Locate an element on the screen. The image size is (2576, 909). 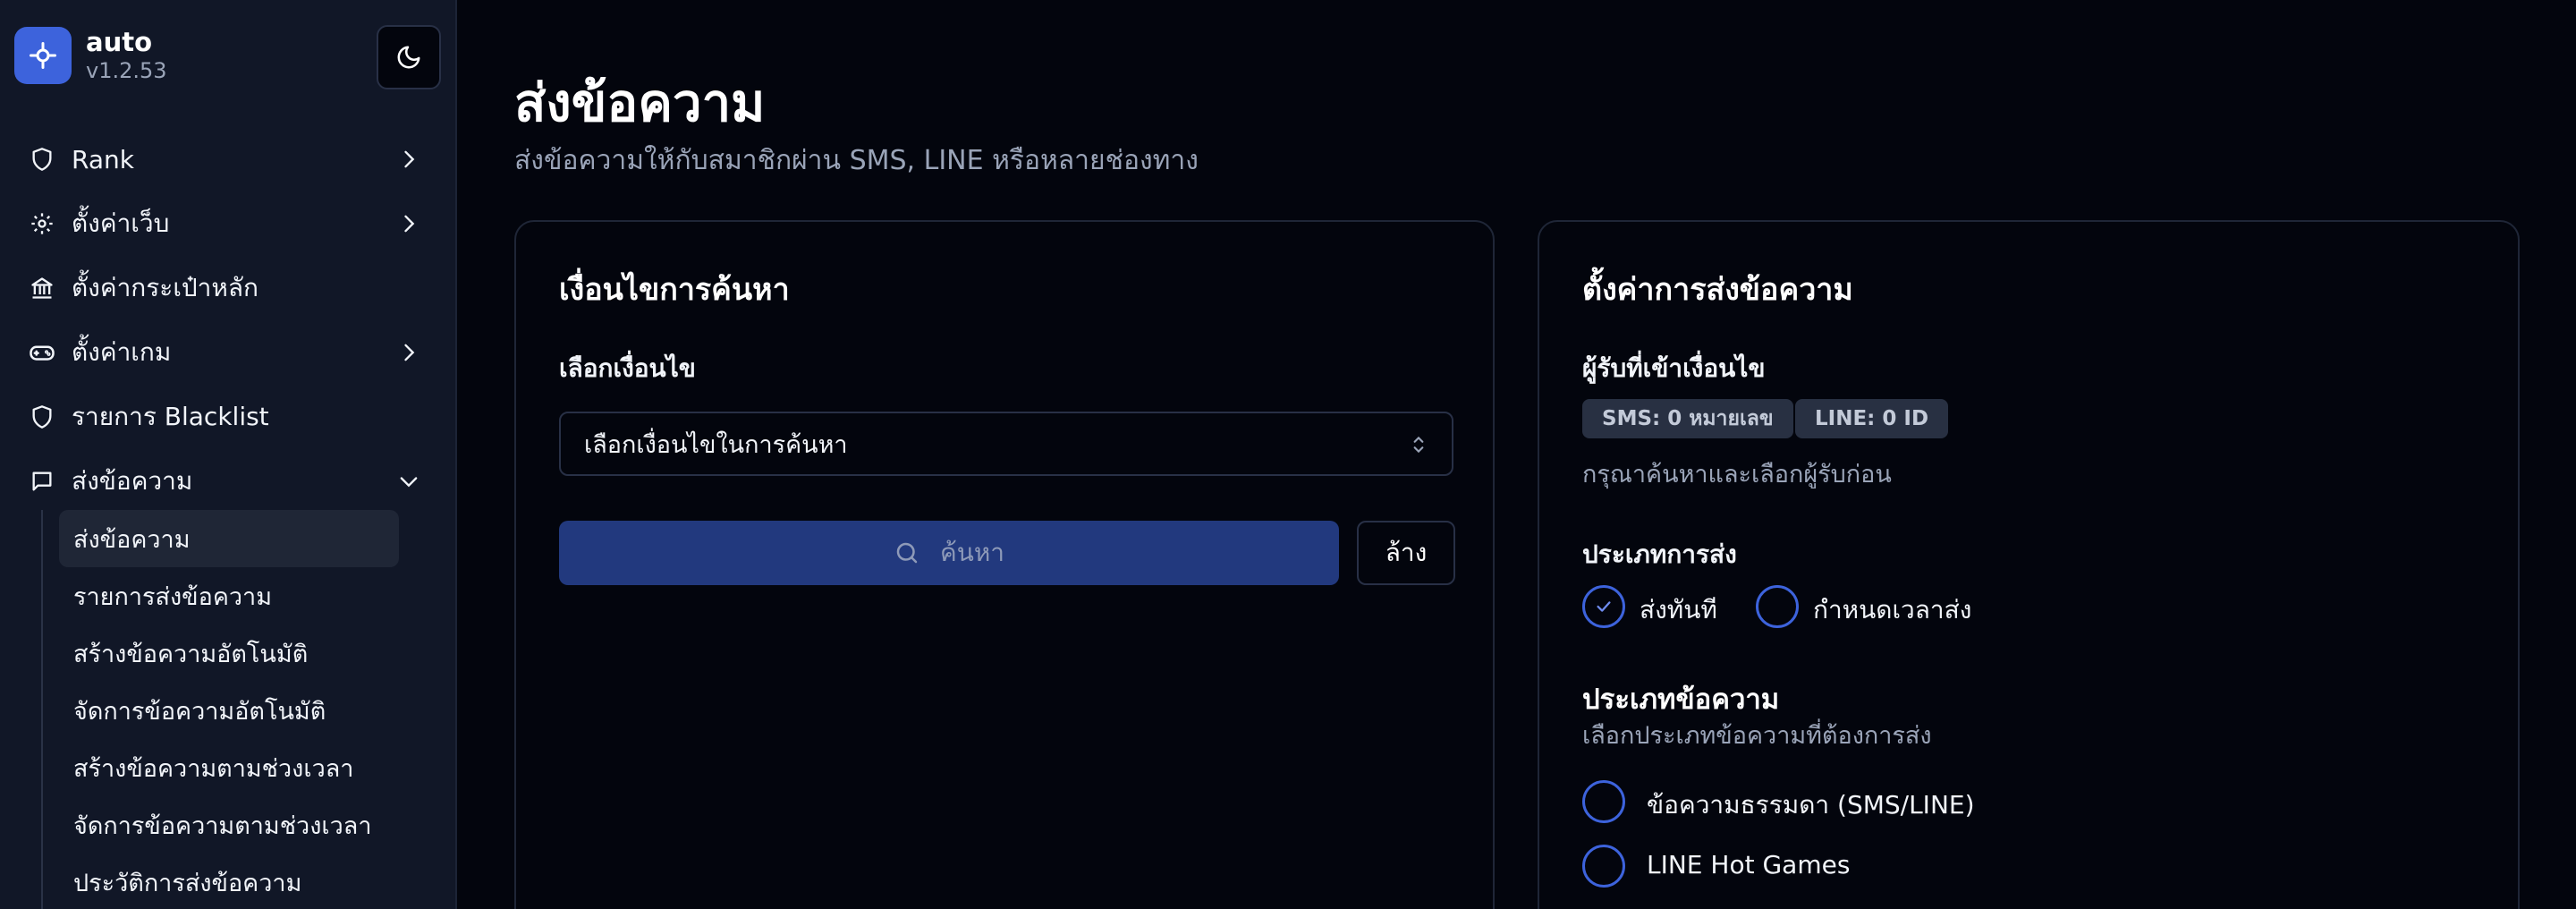
brand-version: v1.2.53 is located at coordinates (126, 70).